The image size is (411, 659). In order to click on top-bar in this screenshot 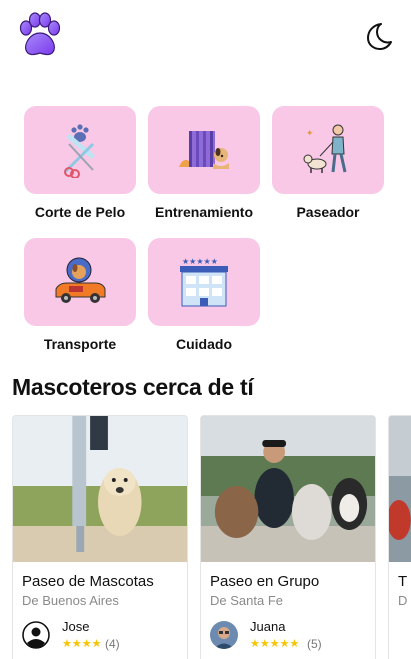, I will do `click(205, 40)`.